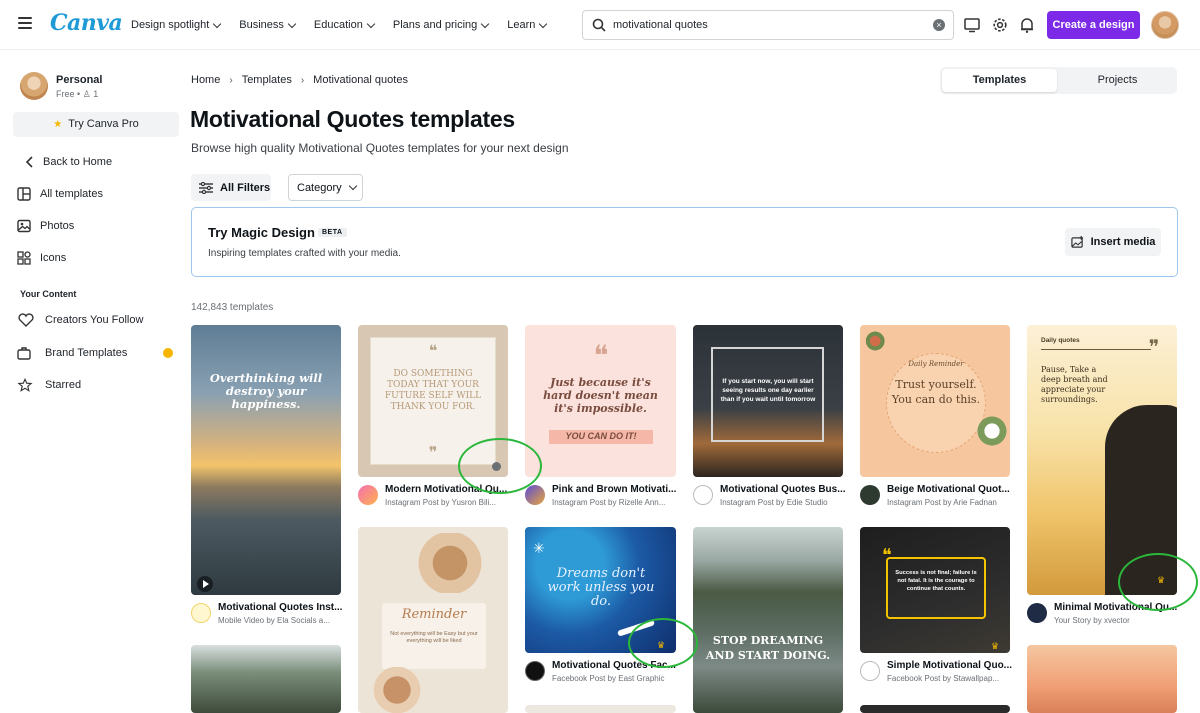 This screenshot has width=1200, height=713. I want to click on settings-gear-icon, so click(1000, 25).